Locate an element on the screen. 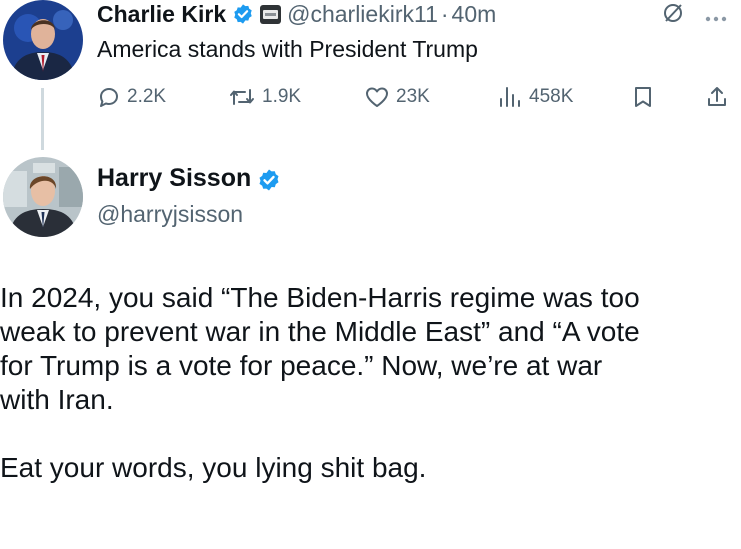 The height and width of the screenshot is (549, 741). reply-tweet-header: Harry Sisson is located at coordinates (188, 178).